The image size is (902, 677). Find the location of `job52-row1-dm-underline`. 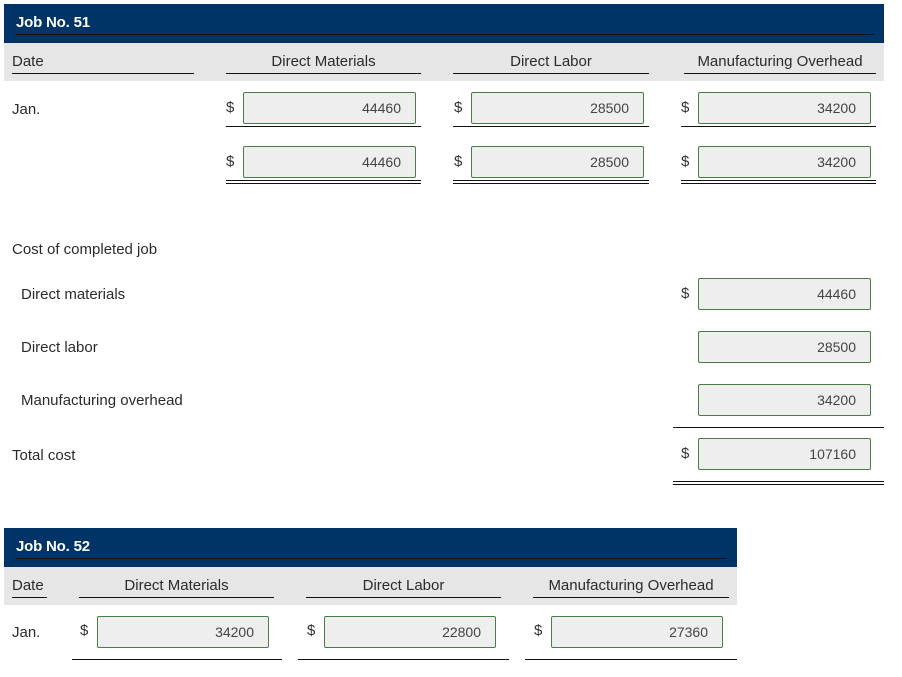

job52-row1-dm-underline is located at coordinates (177, 659).